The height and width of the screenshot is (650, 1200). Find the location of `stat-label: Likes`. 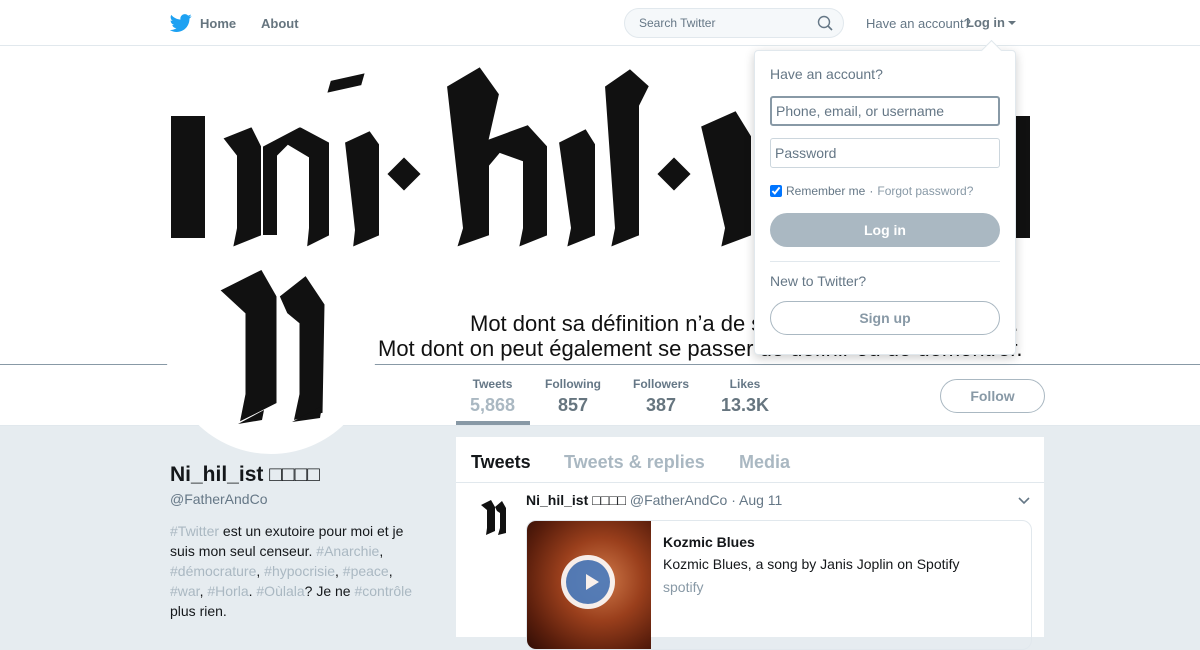

stat-label: Likes is located at coordinates (745, 384).